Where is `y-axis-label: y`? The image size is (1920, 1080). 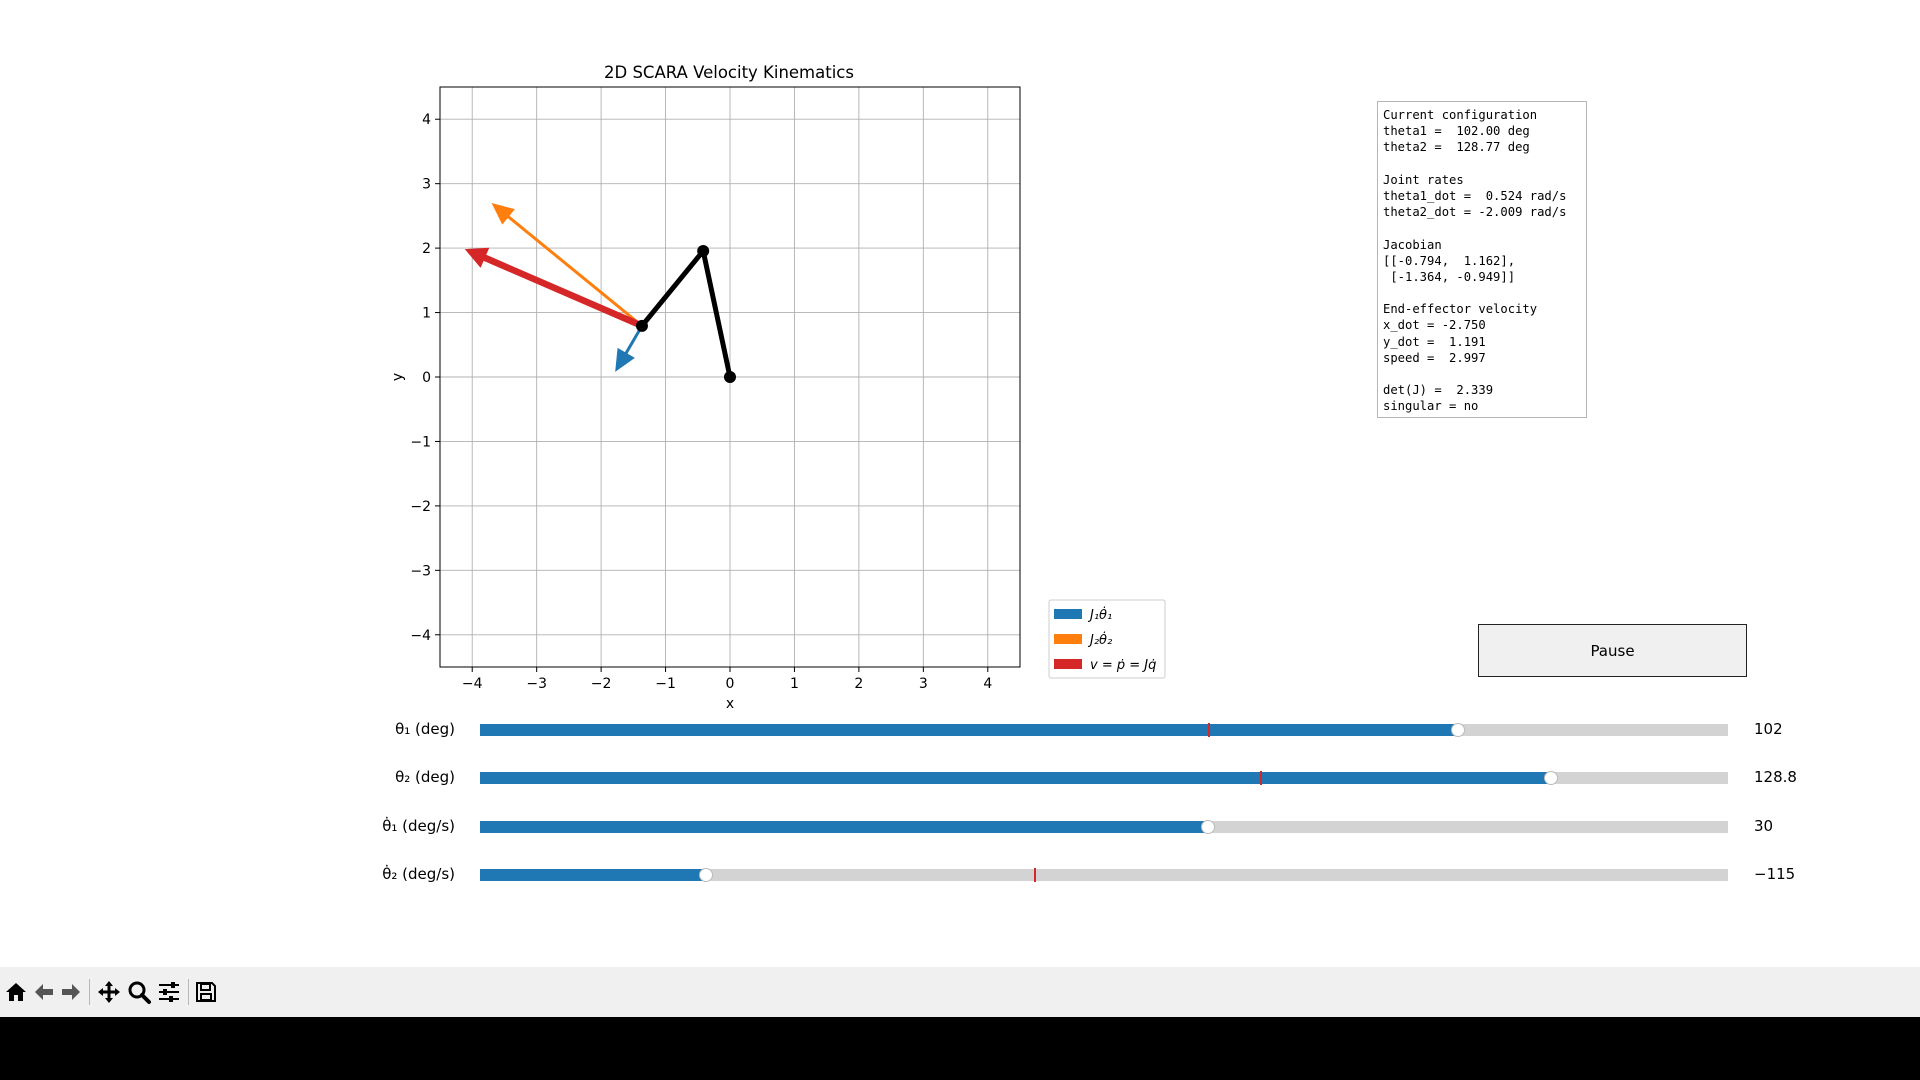
y-axis-label: y is located at coordinates (398, 377).